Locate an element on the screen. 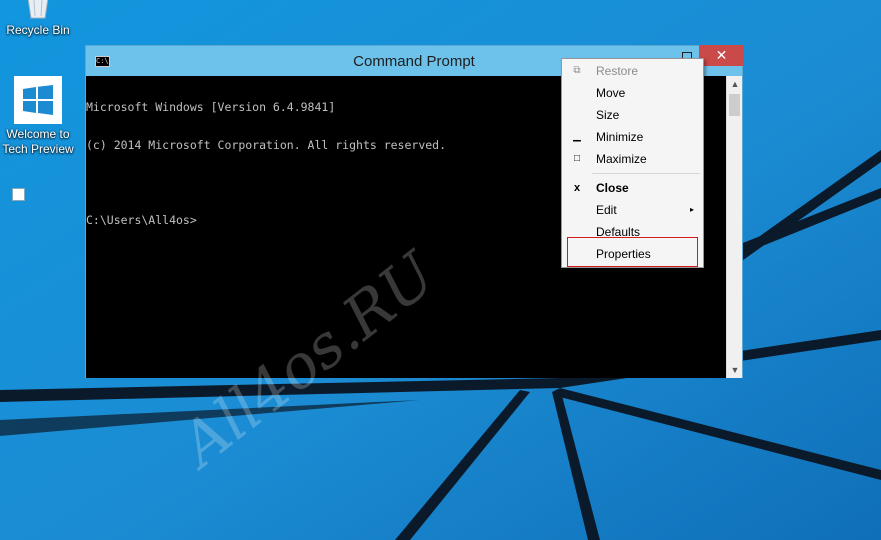  menu-item-maximize: □ Maximize is located at coordinates (632, 159).